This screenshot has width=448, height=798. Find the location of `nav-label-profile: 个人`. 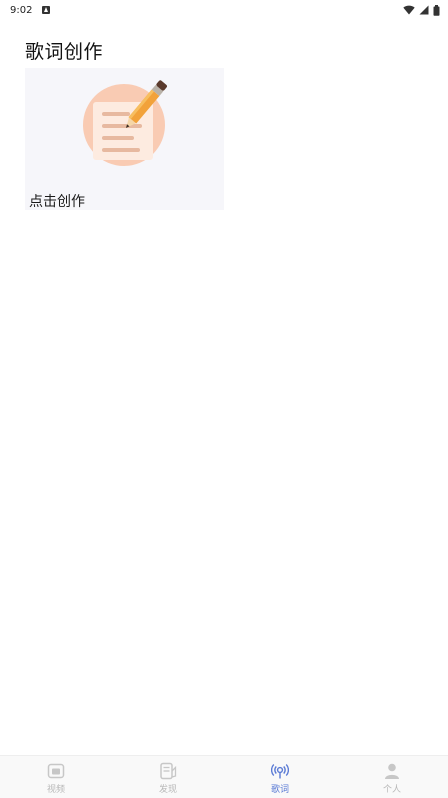

nav-label-profile: 个人 is located at coordinates (391, 790).